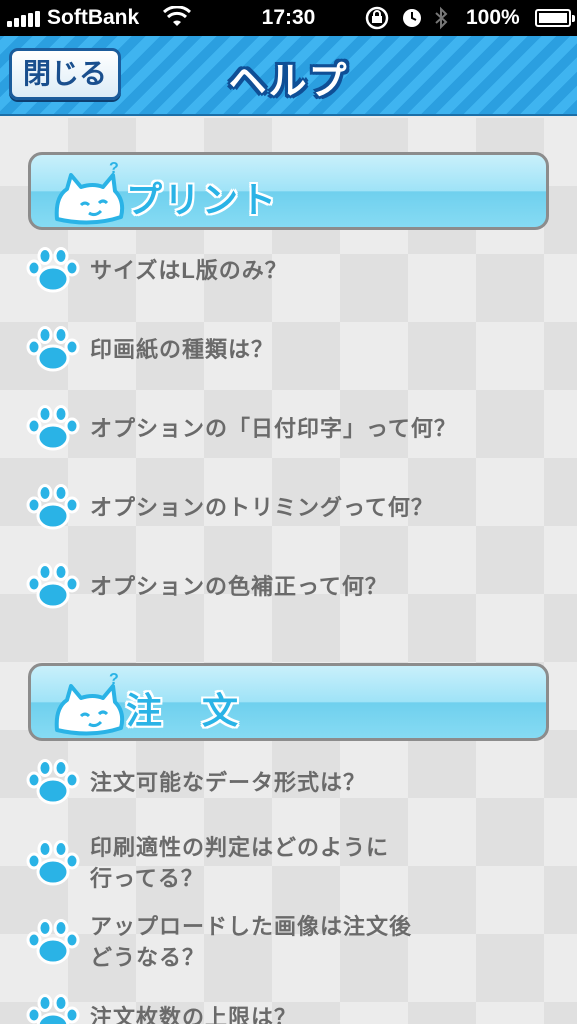  Describe the element at coordinates (183, 710) in the screenshot. I see `section-title: 注 文` at that location.